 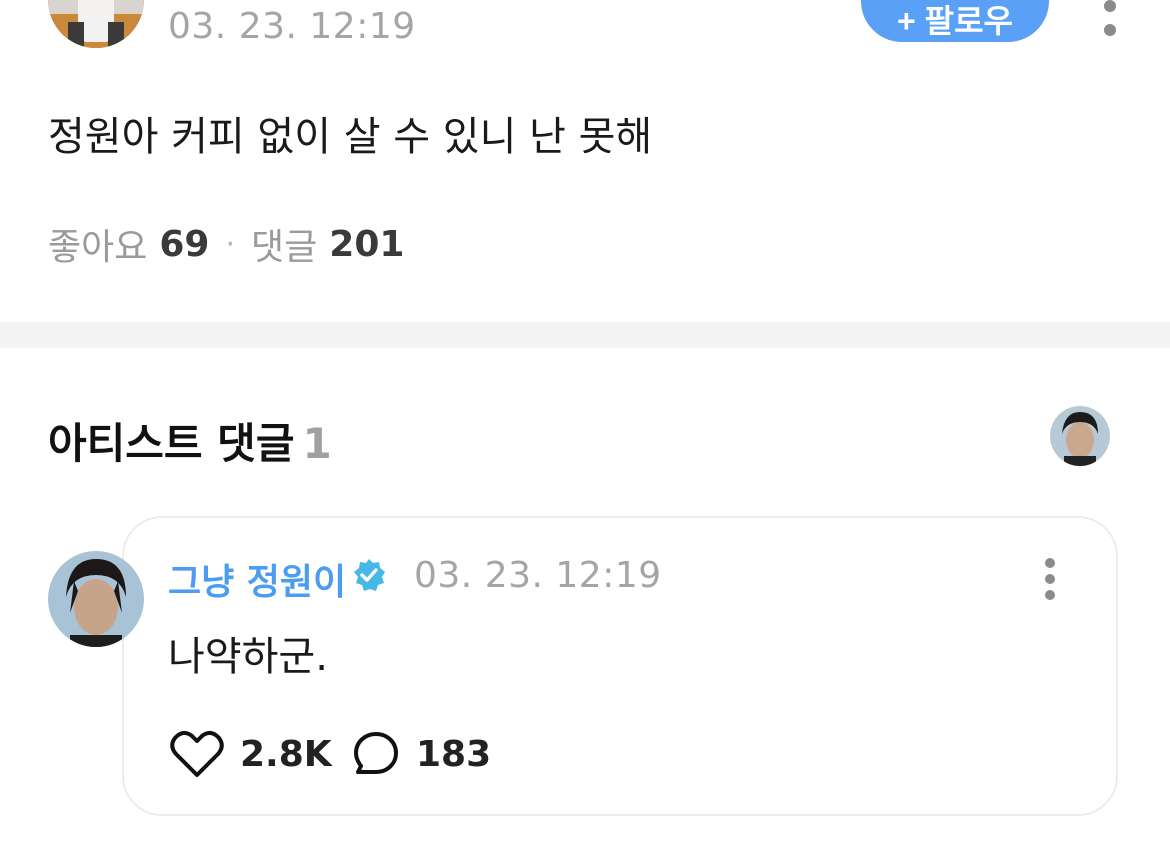 I want to click on follow-button-label: + 팔로우, so click(x=955, y=21).